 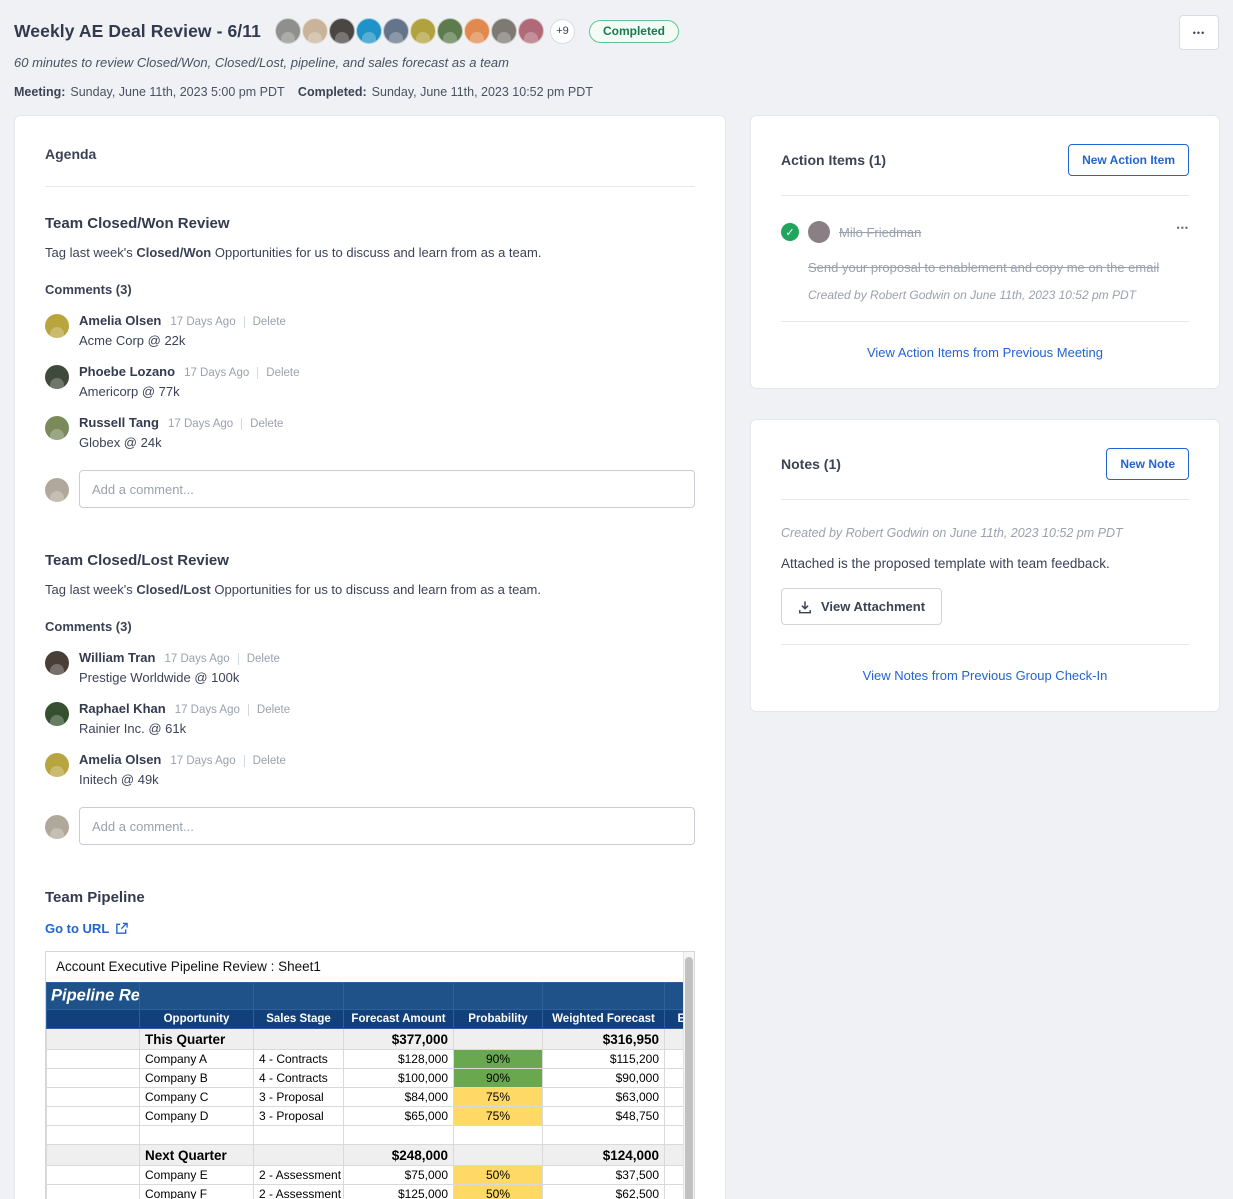 What do you see at coordinates (498, 1019) in the screenshot?
I see `sheet-column-header: Probability` at bounding box center [498, 1019].